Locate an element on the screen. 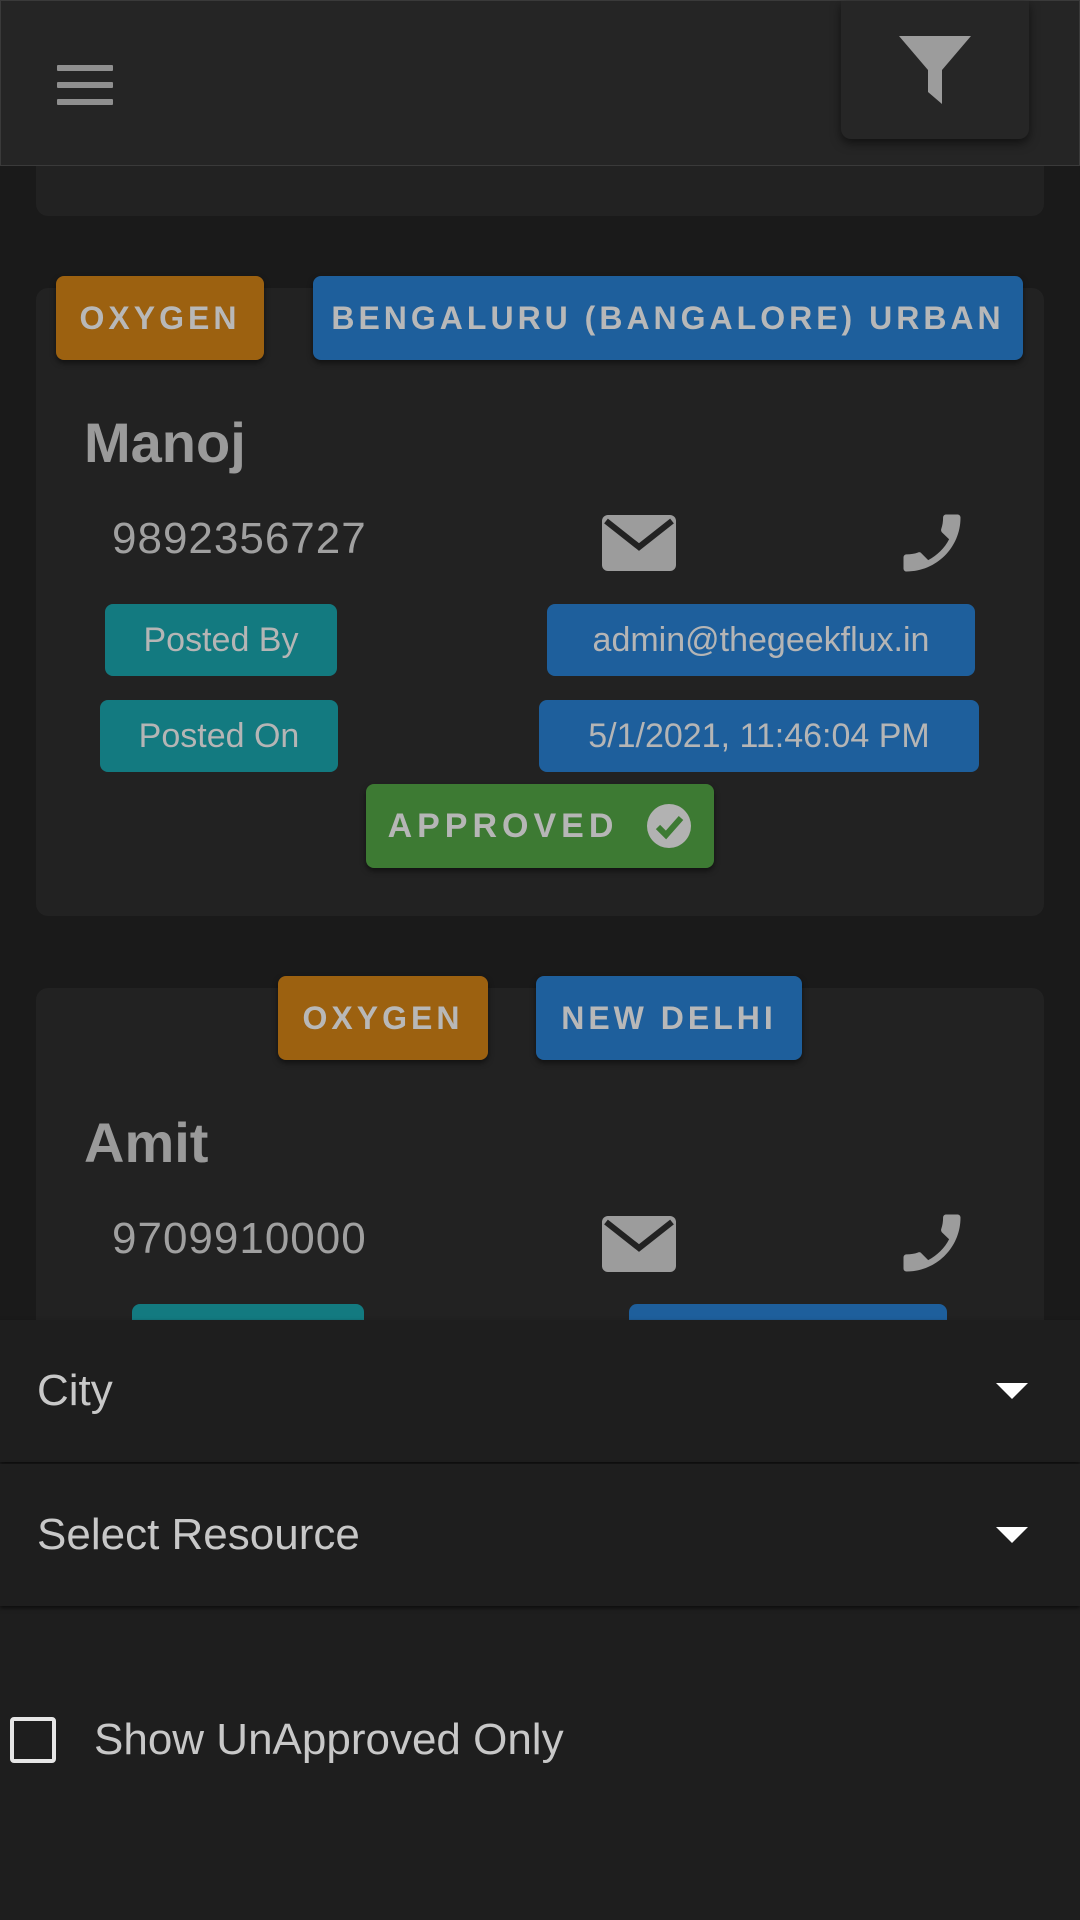  filter-button is located at coordinates (935, 70).